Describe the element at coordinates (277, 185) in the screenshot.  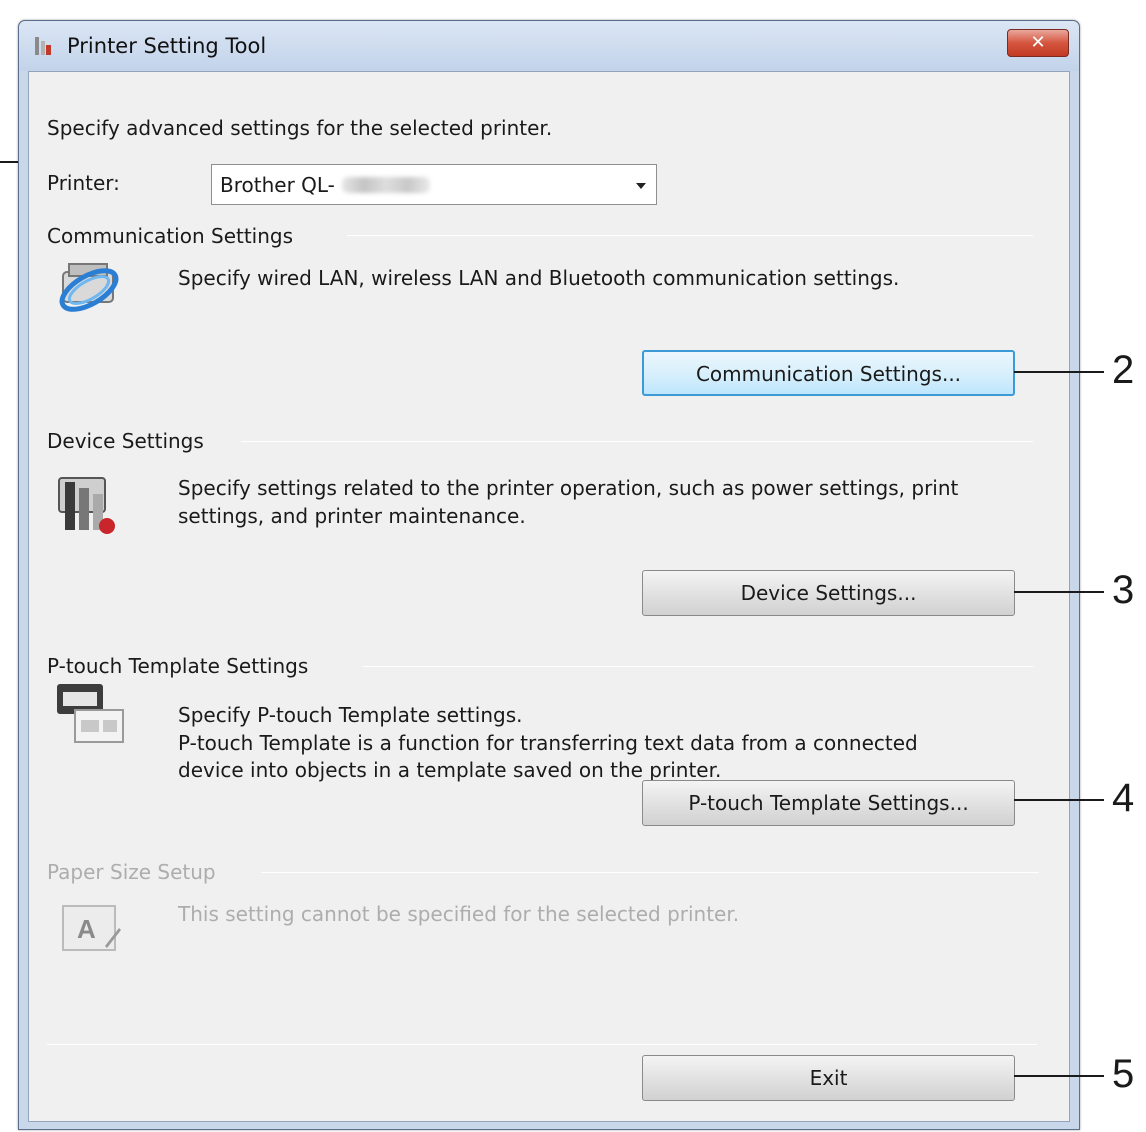
I see `printer-select-value: Brother QL-` at that location.